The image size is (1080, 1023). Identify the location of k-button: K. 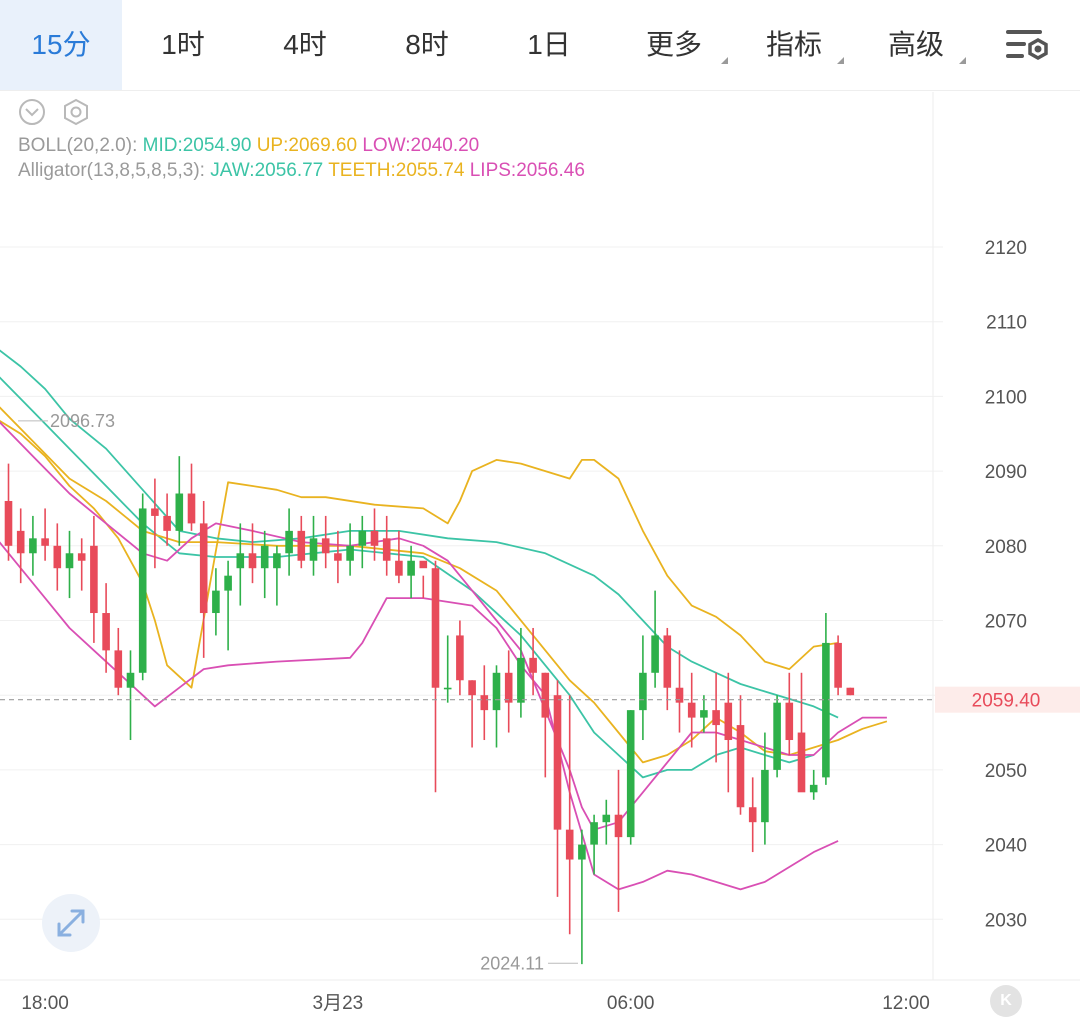
(1006, 1001).